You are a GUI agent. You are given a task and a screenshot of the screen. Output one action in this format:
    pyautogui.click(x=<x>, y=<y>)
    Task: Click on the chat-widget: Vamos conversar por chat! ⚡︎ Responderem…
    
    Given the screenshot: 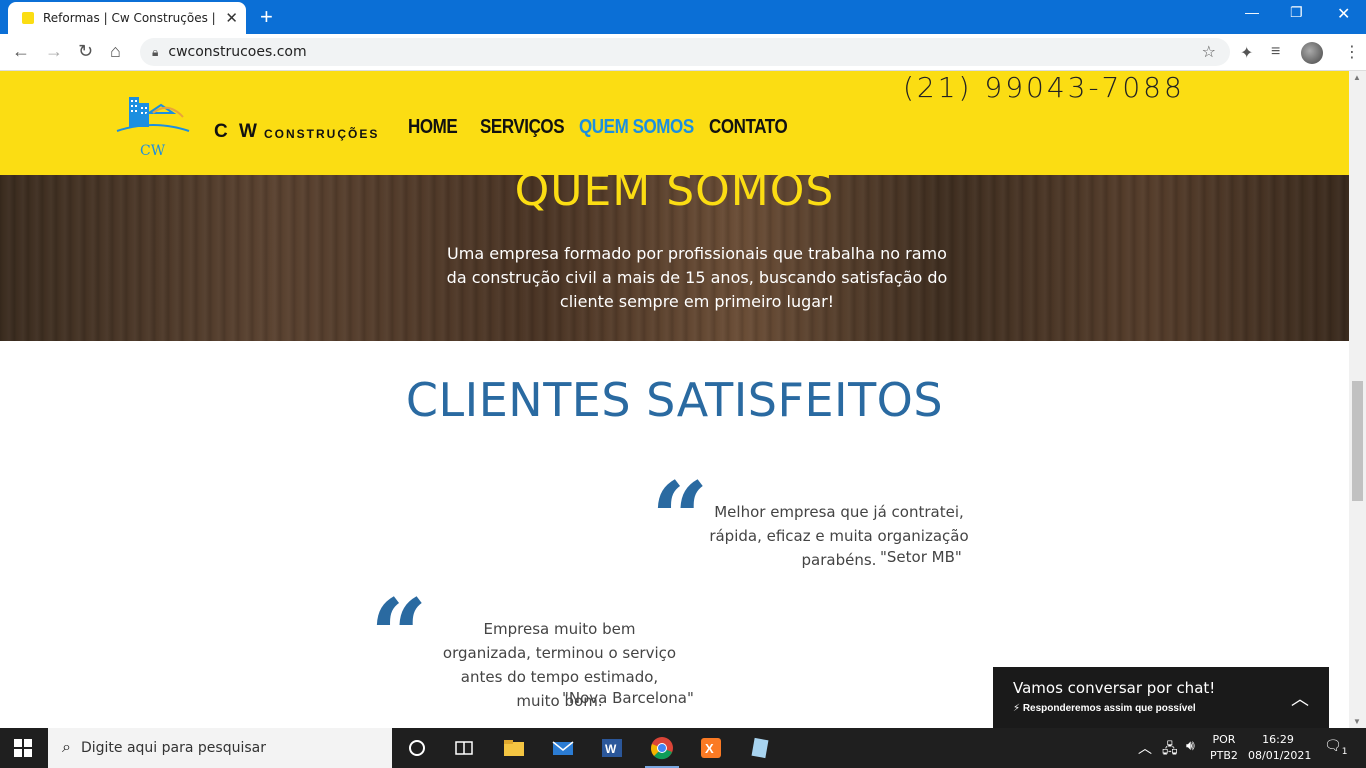 What is the action you would take?
    pyautogui.click(x=1161, y=697)
    